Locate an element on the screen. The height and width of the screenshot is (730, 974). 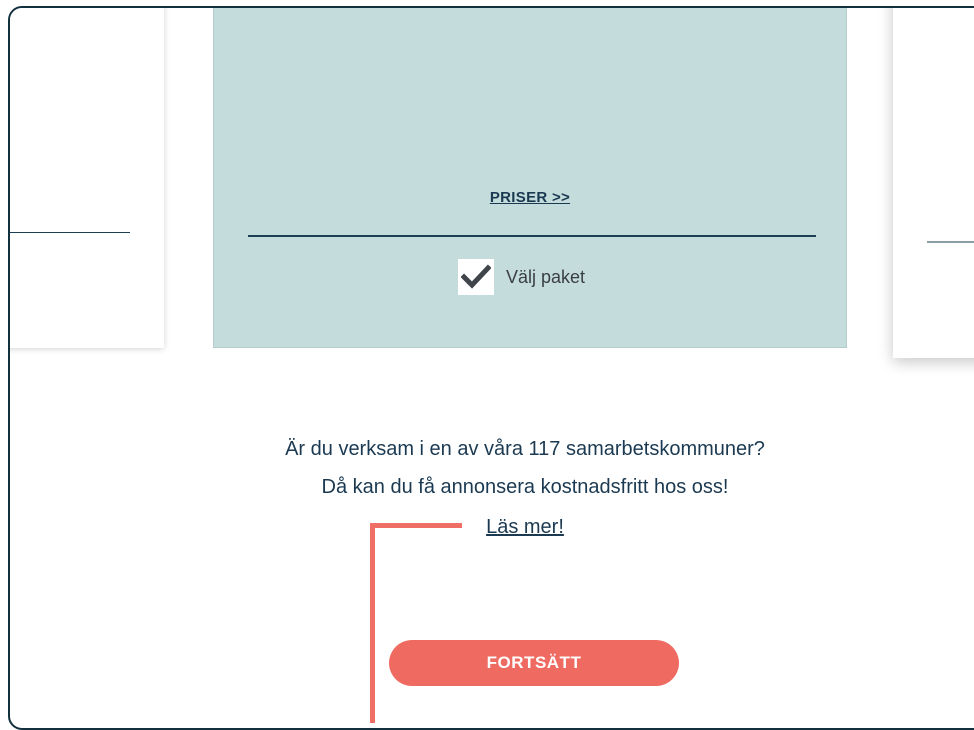
annotation-pointer-horizontal is located at coordinates (416, 525).